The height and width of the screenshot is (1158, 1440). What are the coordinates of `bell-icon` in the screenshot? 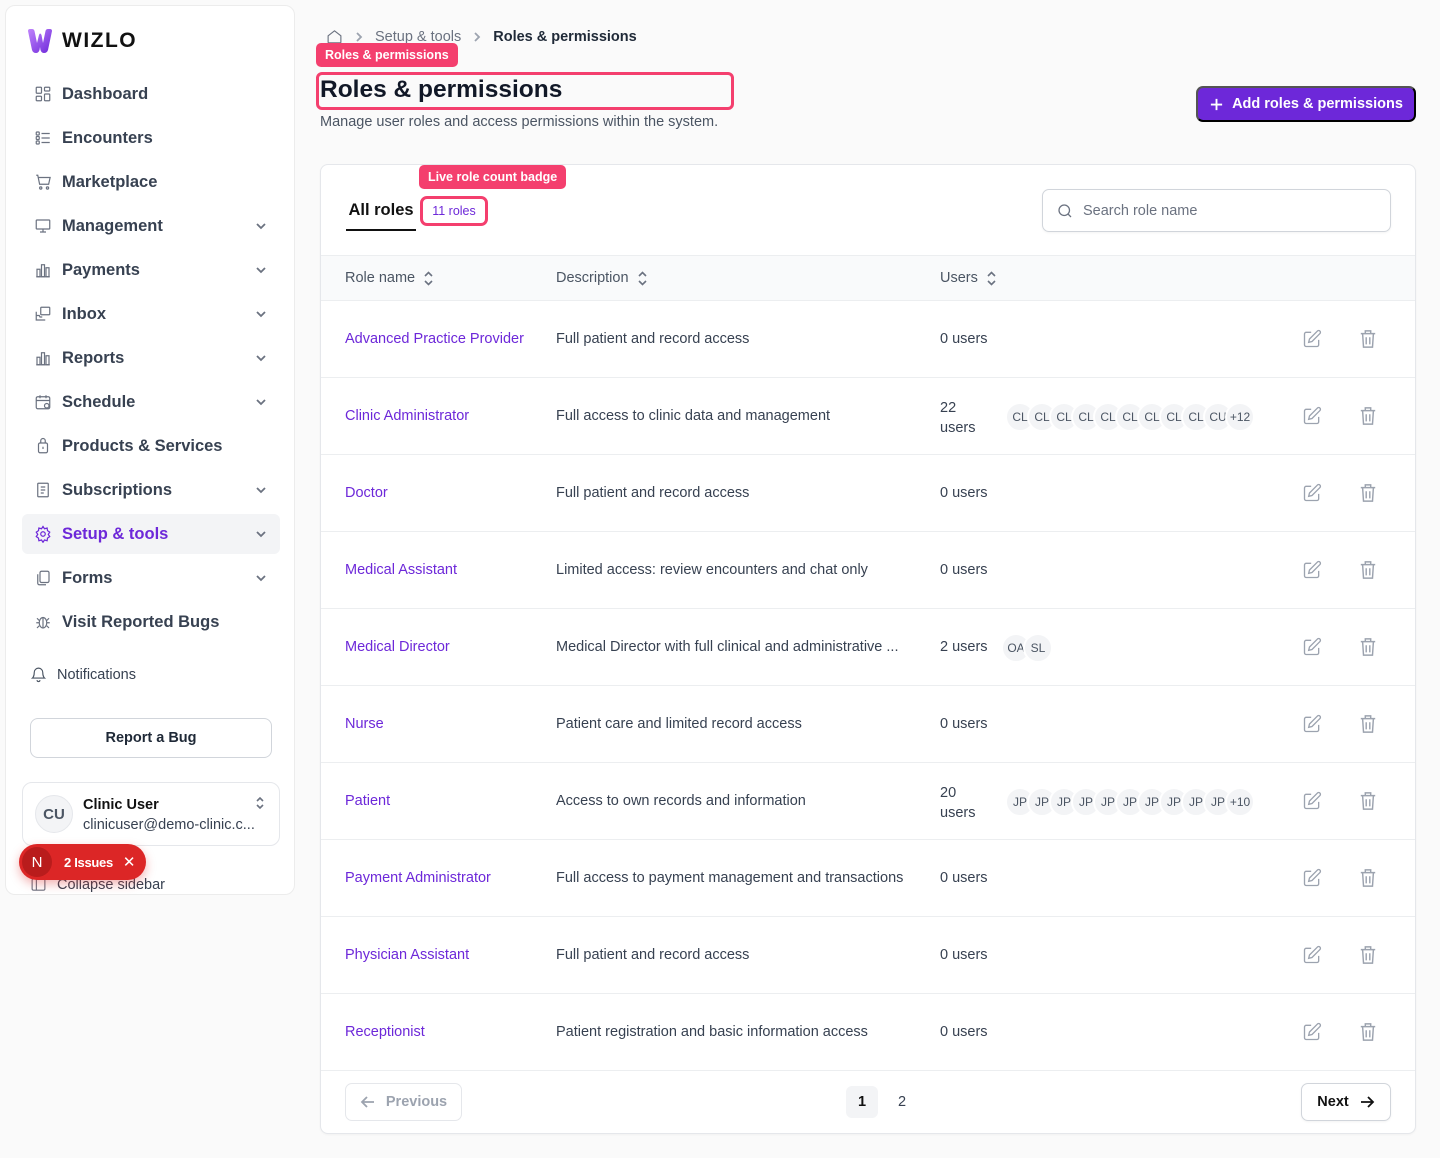 It's located at (38, 675).